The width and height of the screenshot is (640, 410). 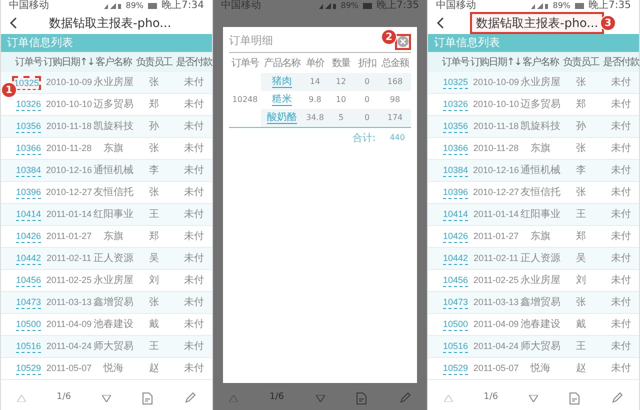 What do you see at coordinates (114, 259) in the screenshot?
I see `table-cell-text: 正人资源` at bounding box center [114, 259].